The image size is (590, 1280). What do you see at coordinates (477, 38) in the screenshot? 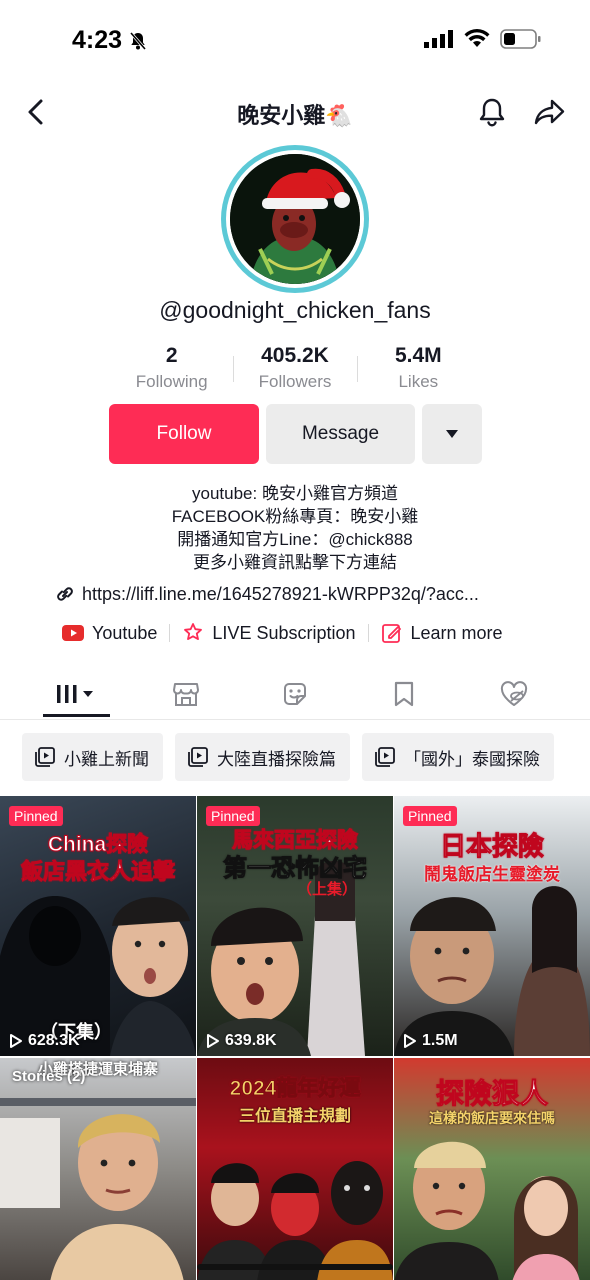
I see `wifi-icon` at bounding box center [477, 38].